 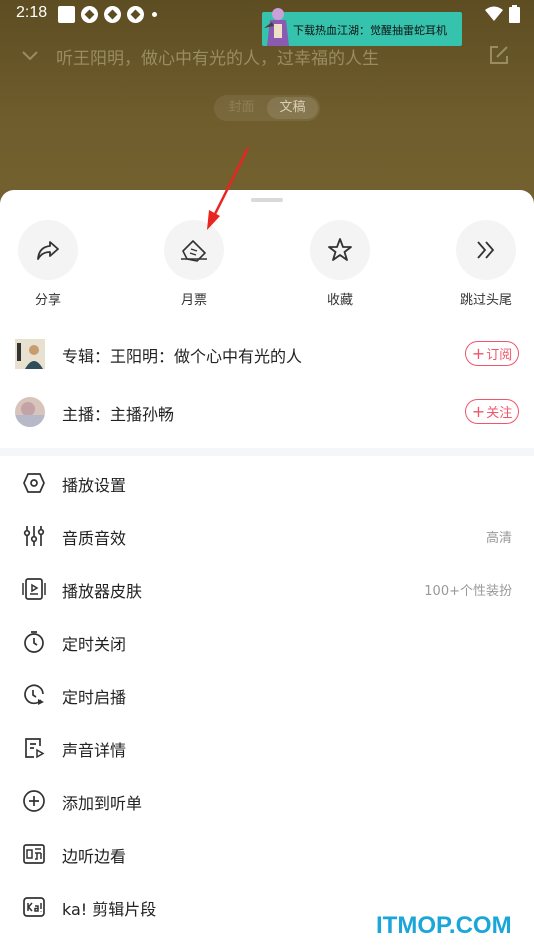 I want to click on add-list-icon, so click(x=34, y=801).